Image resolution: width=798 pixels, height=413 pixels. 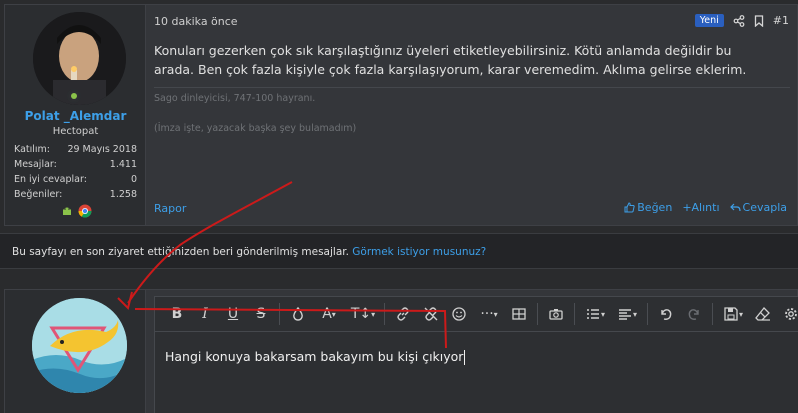 I want to click on drafts-button: ▾, so click(x=733, y=314).